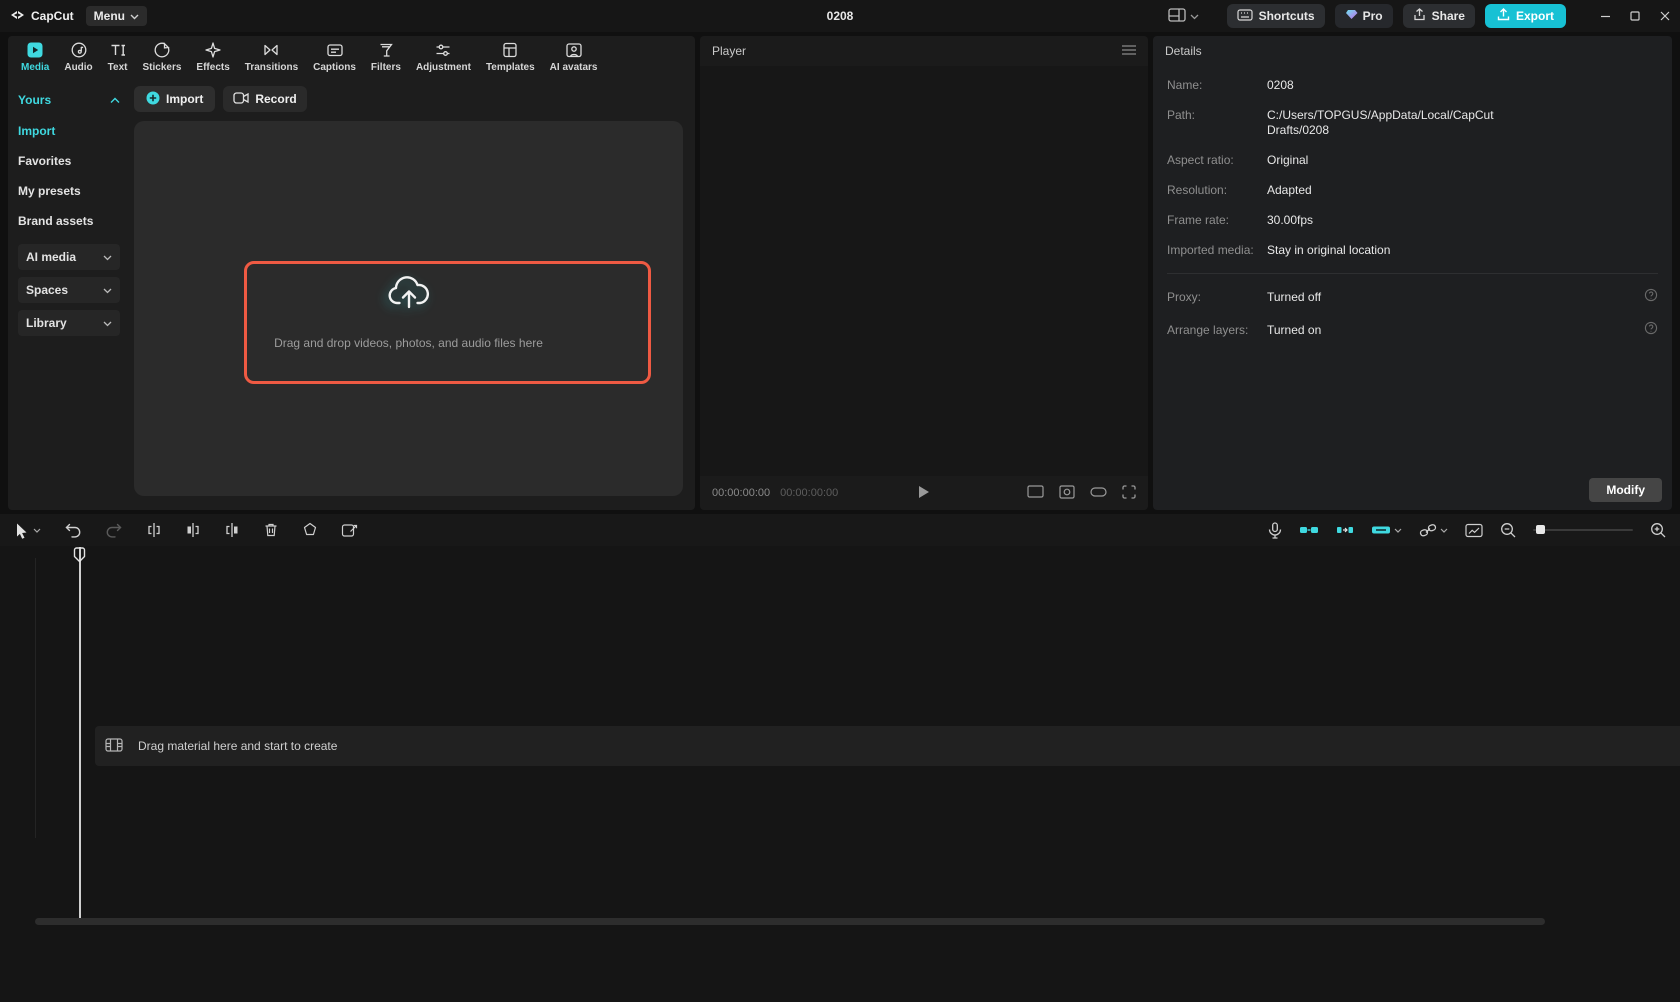  Describe the element at coordinates (310, 530) in the screenshot. I see `mask-icon` at that location.